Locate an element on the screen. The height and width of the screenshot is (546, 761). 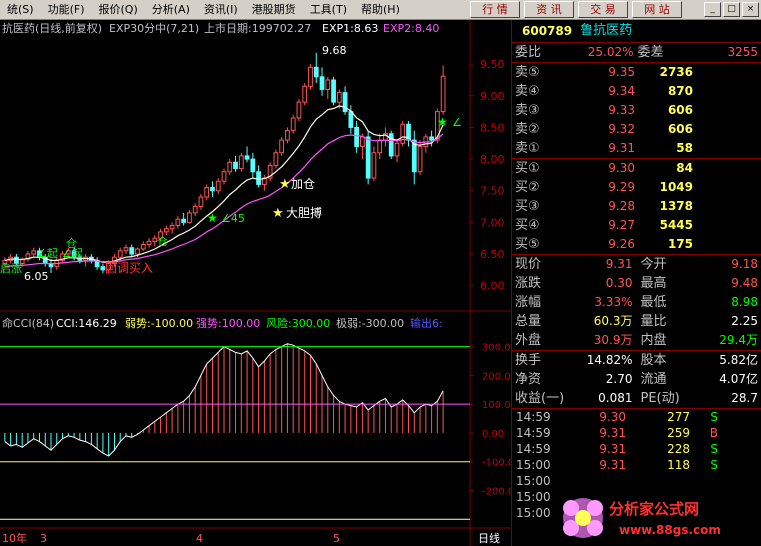
stat-label: 内盘 is located at coordinates (653, 340).